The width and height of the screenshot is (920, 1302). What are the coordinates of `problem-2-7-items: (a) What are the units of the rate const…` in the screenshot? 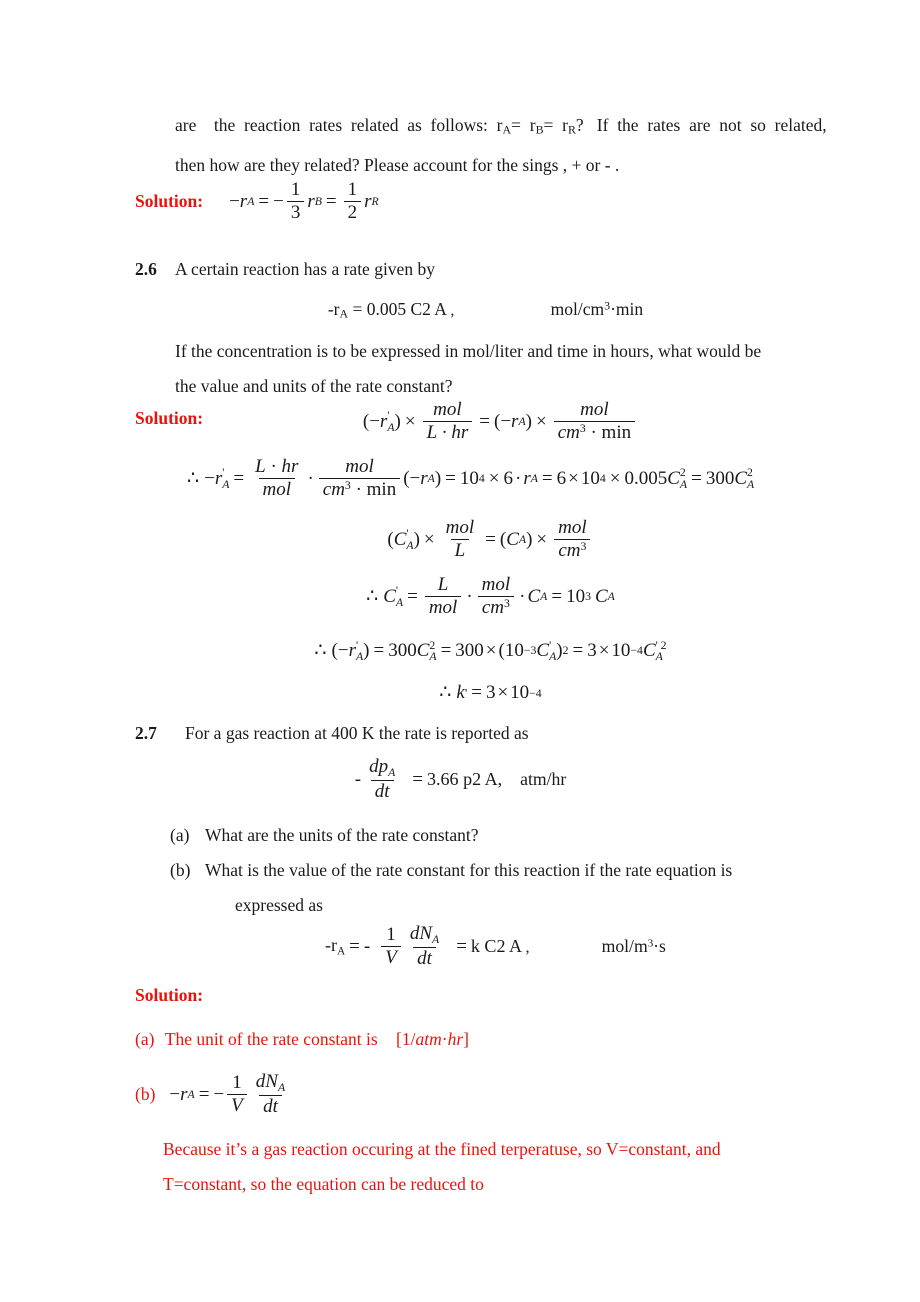 It's located at (485, 870).